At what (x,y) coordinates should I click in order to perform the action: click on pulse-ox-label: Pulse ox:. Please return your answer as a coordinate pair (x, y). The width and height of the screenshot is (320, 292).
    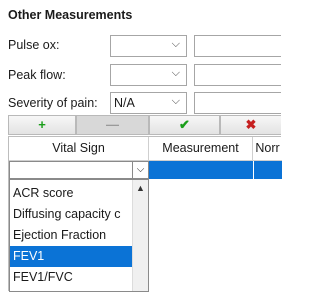
    Looking at the image, I should click on (34, 45).